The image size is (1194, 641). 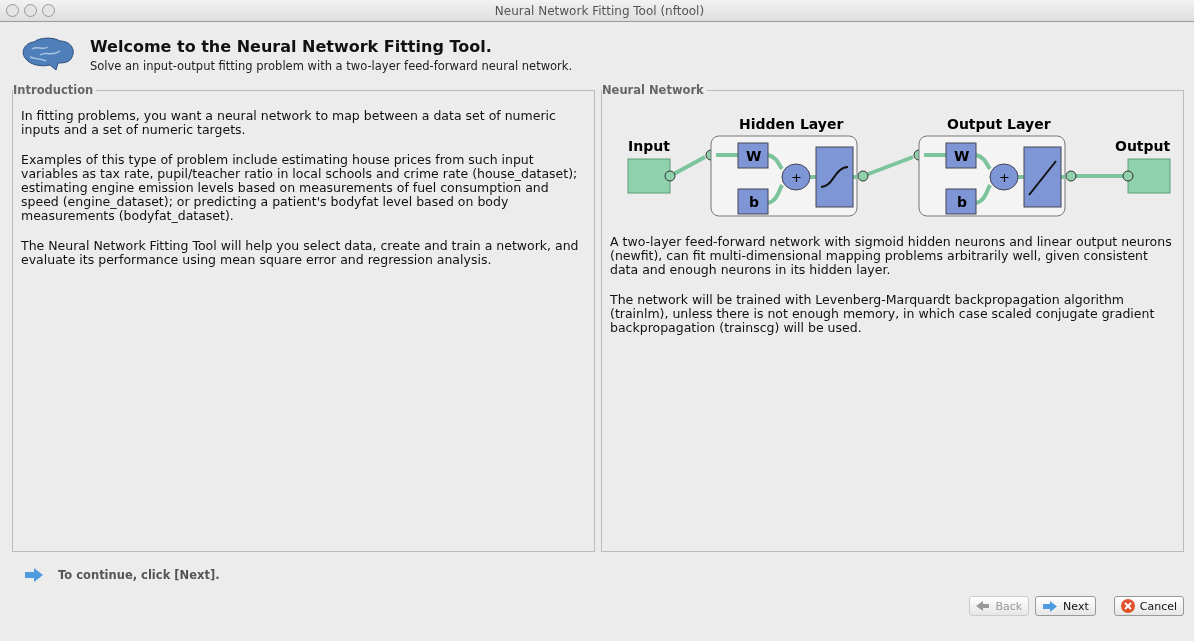 What do you see at coordinates (1127, 606) in the screenshot?
I see `close-icon` at bounding box center [1127, 606].